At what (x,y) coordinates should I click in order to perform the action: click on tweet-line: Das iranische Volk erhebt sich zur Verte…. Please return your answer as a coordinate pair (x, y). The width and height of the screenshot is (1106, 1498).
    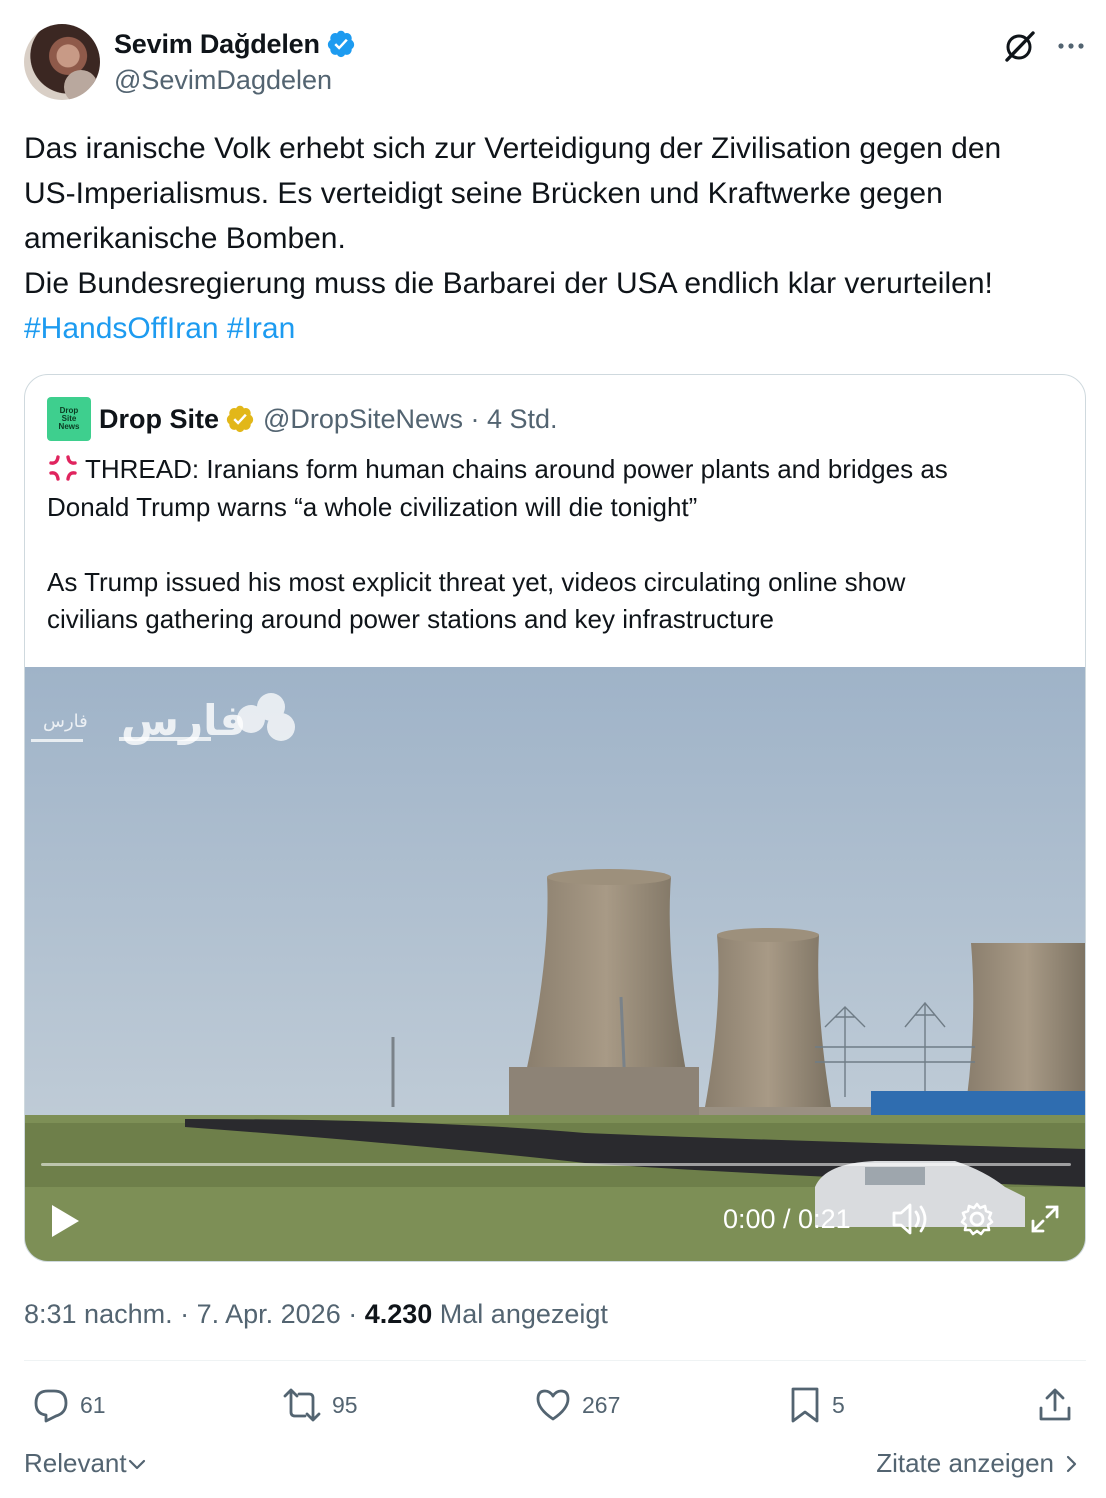
    Looking at the image, I should click on (513, 148).